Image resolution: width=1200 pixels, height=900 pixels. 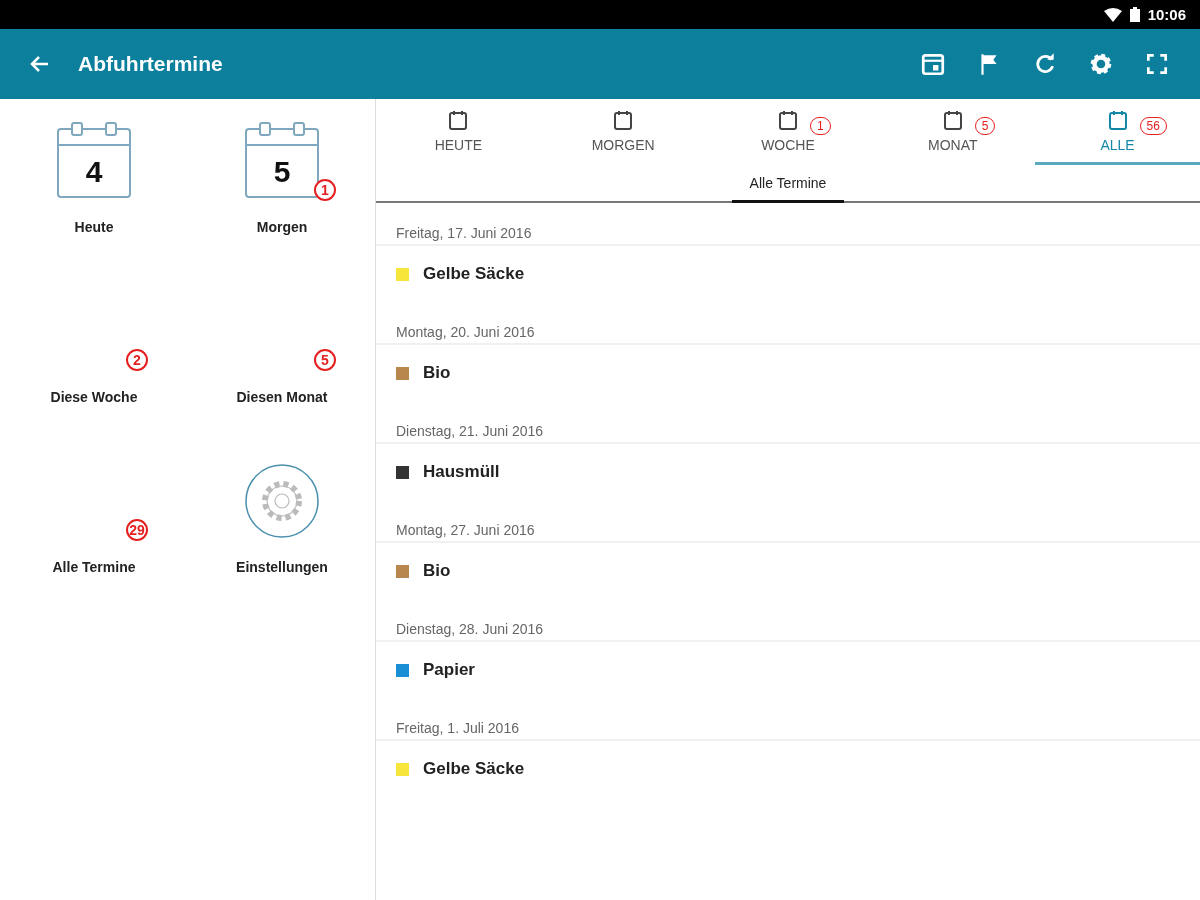 What do you see at coordinates (325, 190) in the screenshot?
I see `count-badge: 1` at bounding box center [325, 190].